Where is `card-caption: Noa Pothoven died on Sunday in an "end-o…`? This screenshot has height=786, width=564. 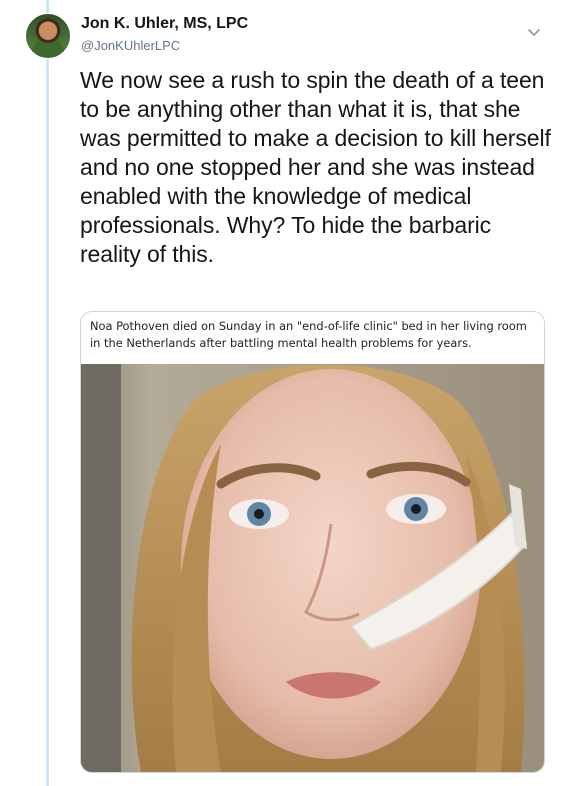 card-caption: Noa Pothoven died on Sunday in an "end-o… is located at coordinates (308, 334).